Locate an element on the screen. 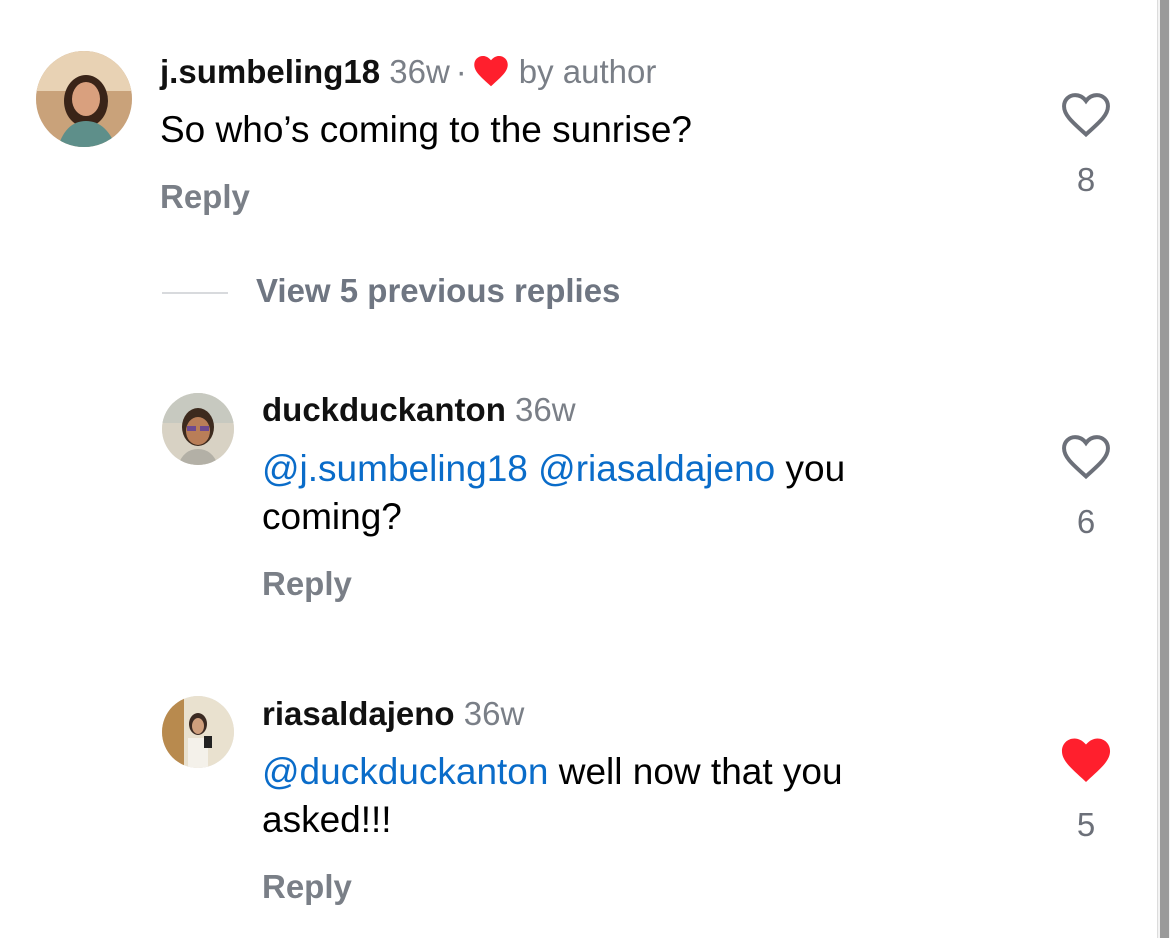  mention-link: @j.sumbeling18 is located at coordinates (395, 468).